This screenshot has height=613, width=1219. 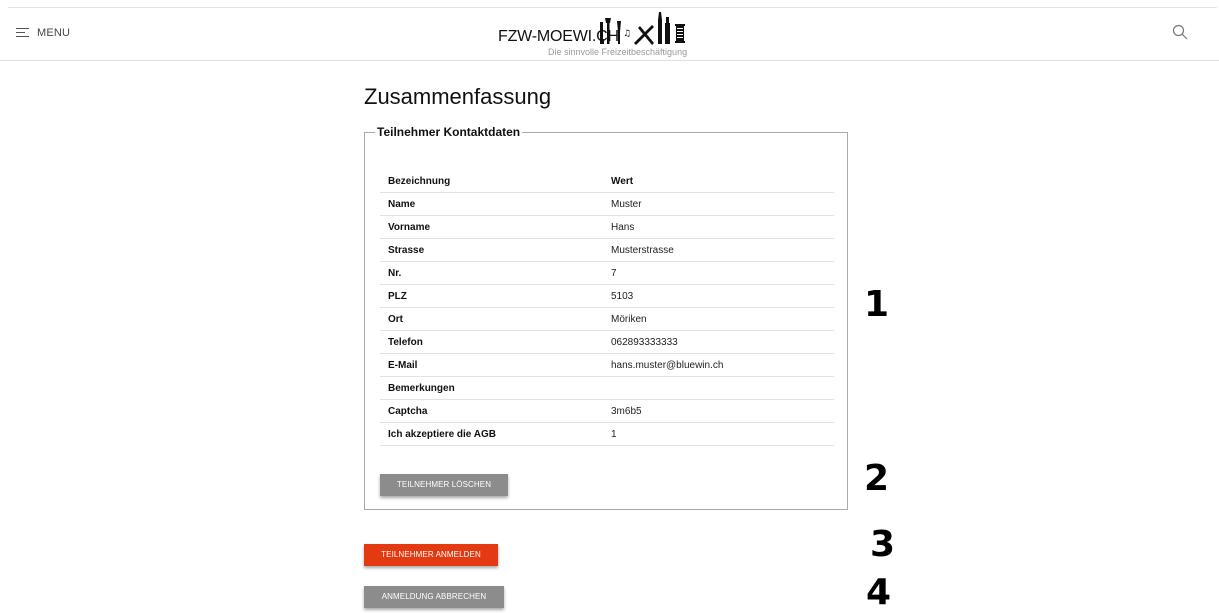 What do you see at coordinates (877, 304) in the screenshot?
I see `annotation-number-1: 1` at bounding box center [877, 304].